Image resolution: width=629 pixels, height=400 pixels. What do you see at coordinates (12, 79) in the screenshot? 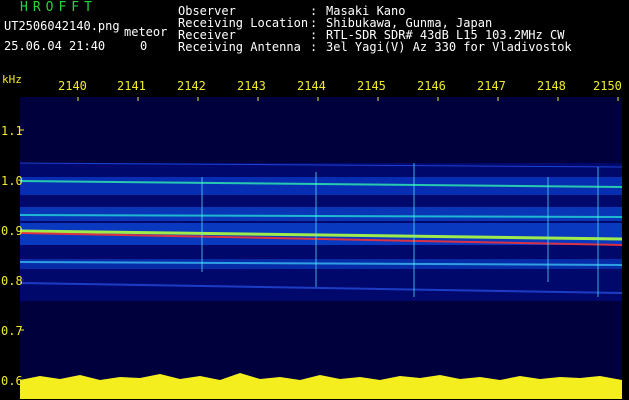
I see `frequency-unit-label: kHz` at bounding box center [12, 79].